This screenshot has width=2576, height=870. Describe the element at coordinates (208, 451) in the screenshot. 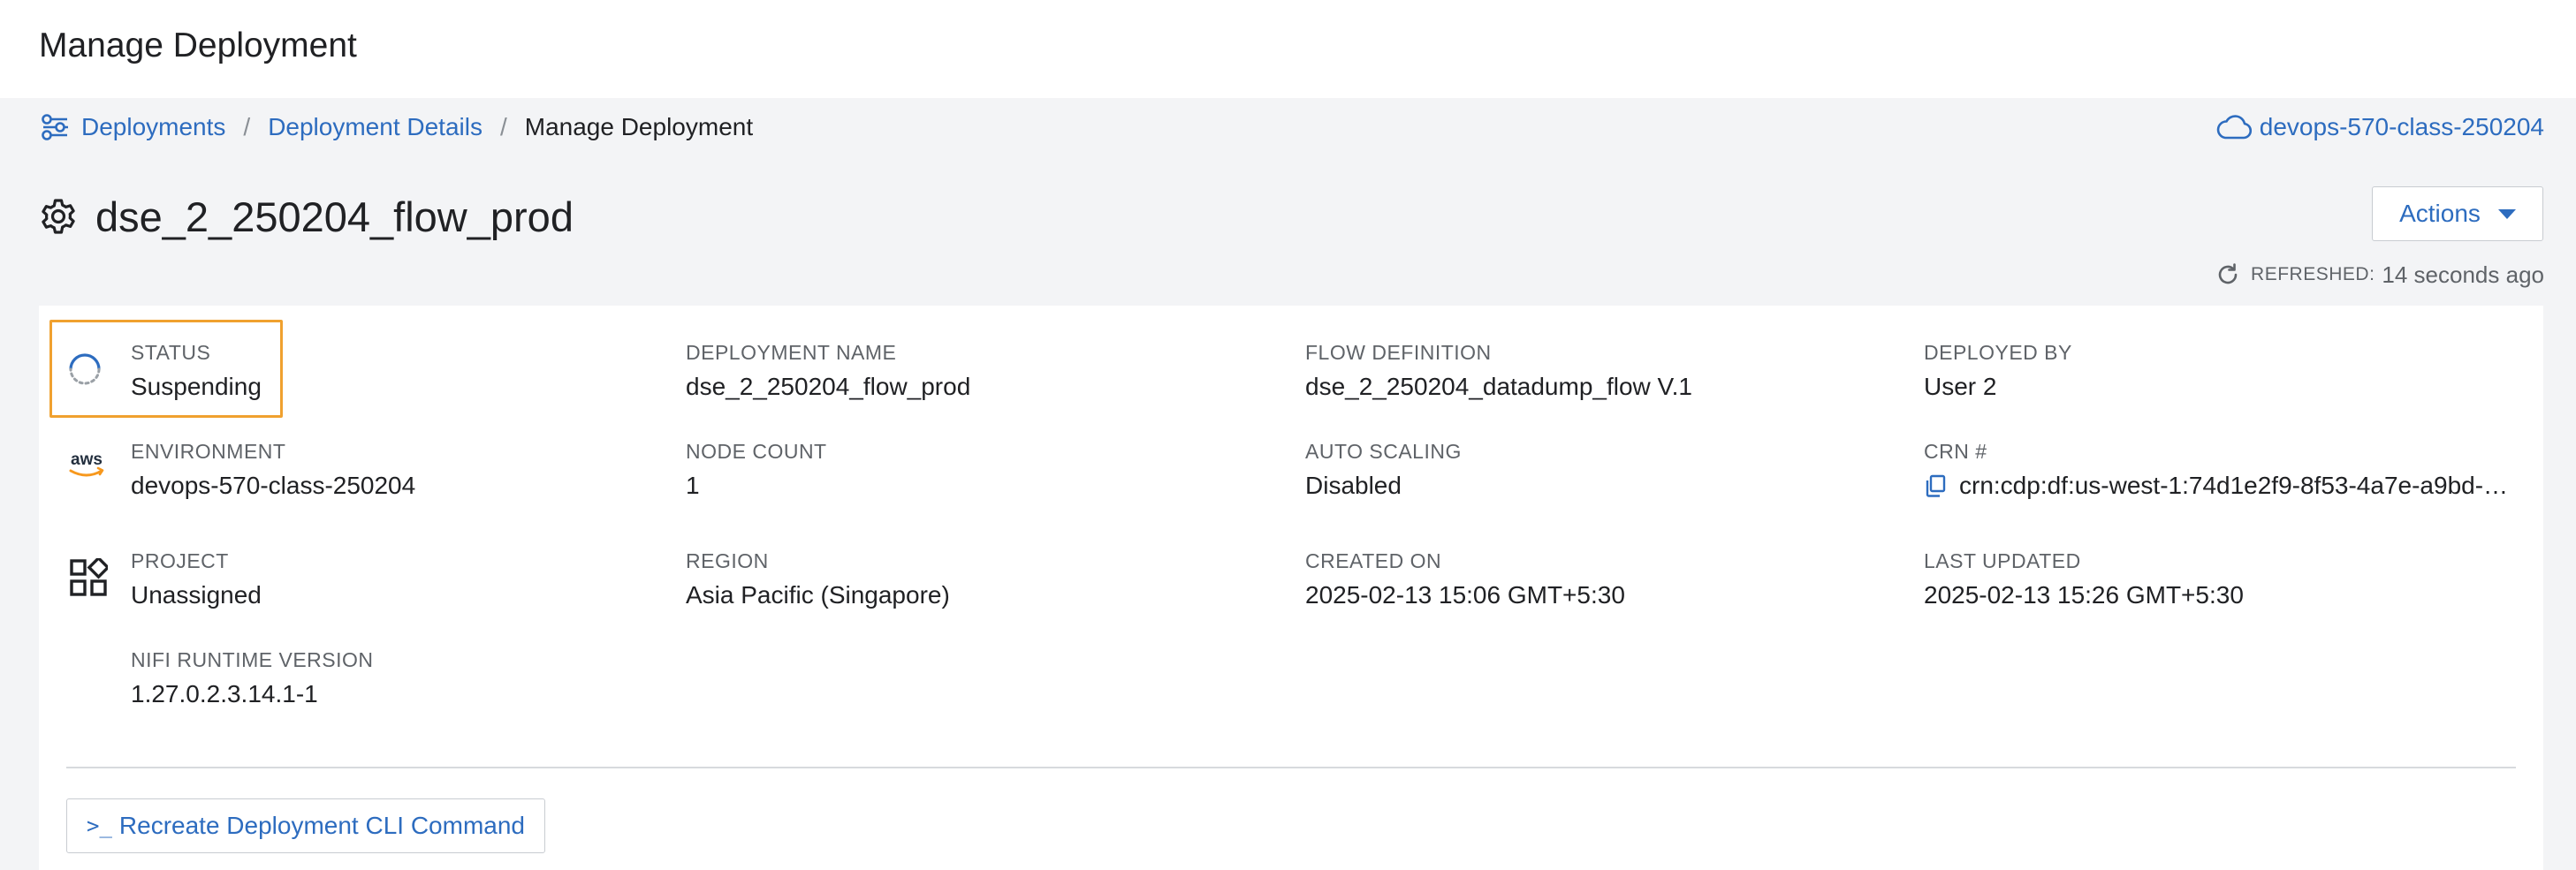

I see `environment-label: ENVIRONMENT` at that location.